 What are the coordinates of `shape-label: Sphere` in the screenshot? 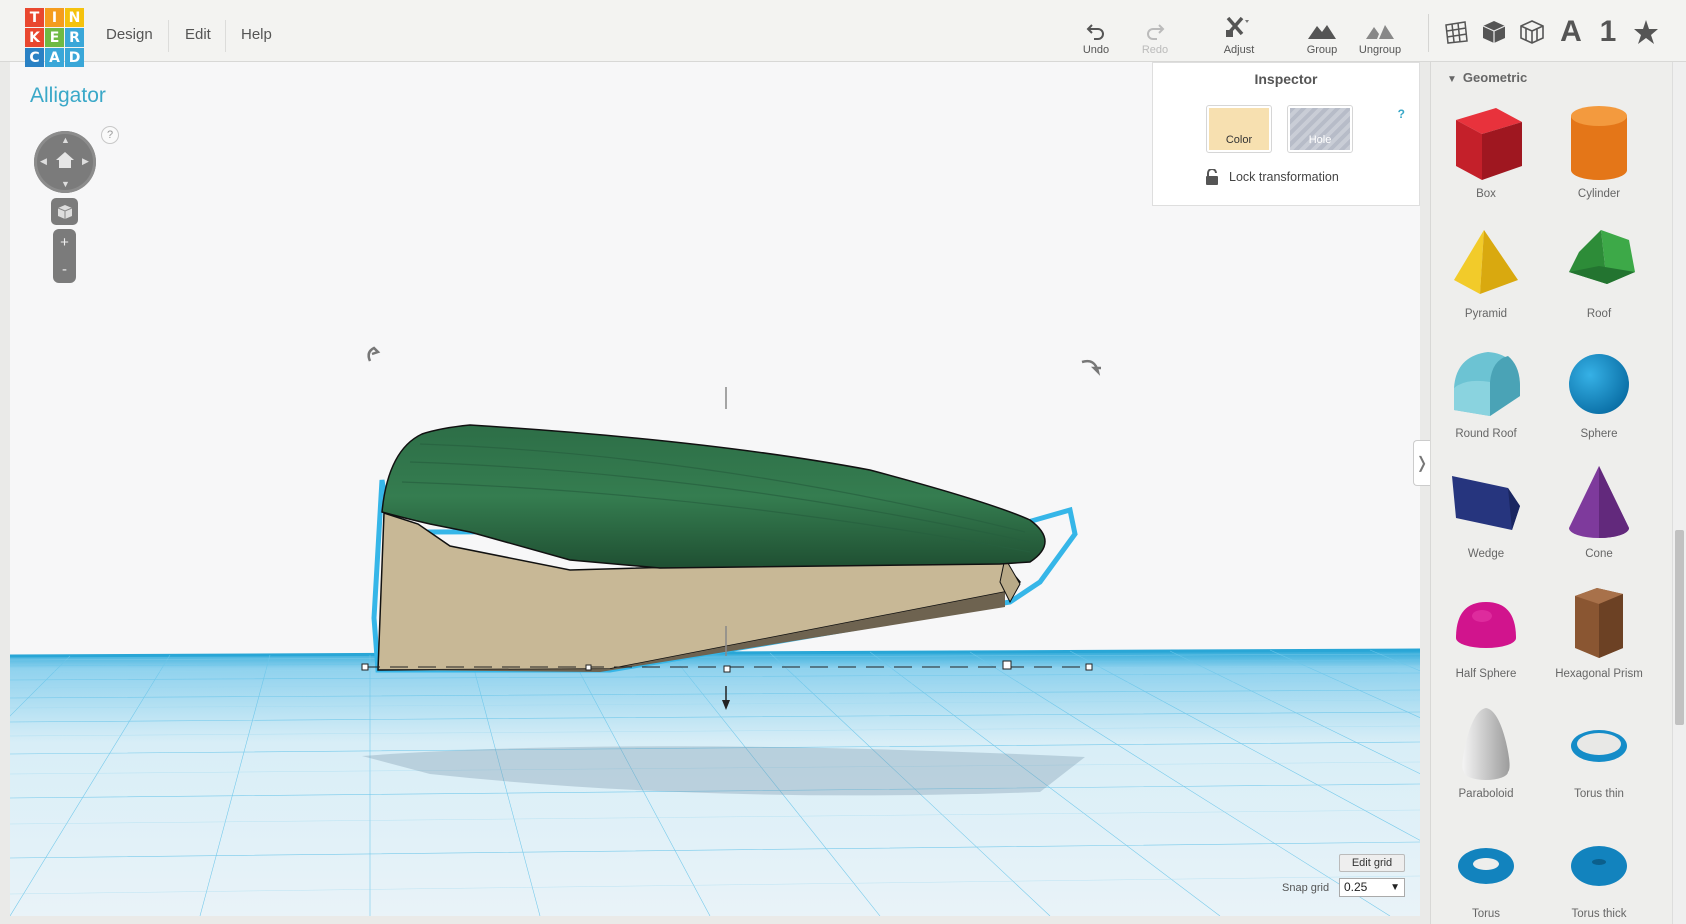 It's located at (1599, 434).